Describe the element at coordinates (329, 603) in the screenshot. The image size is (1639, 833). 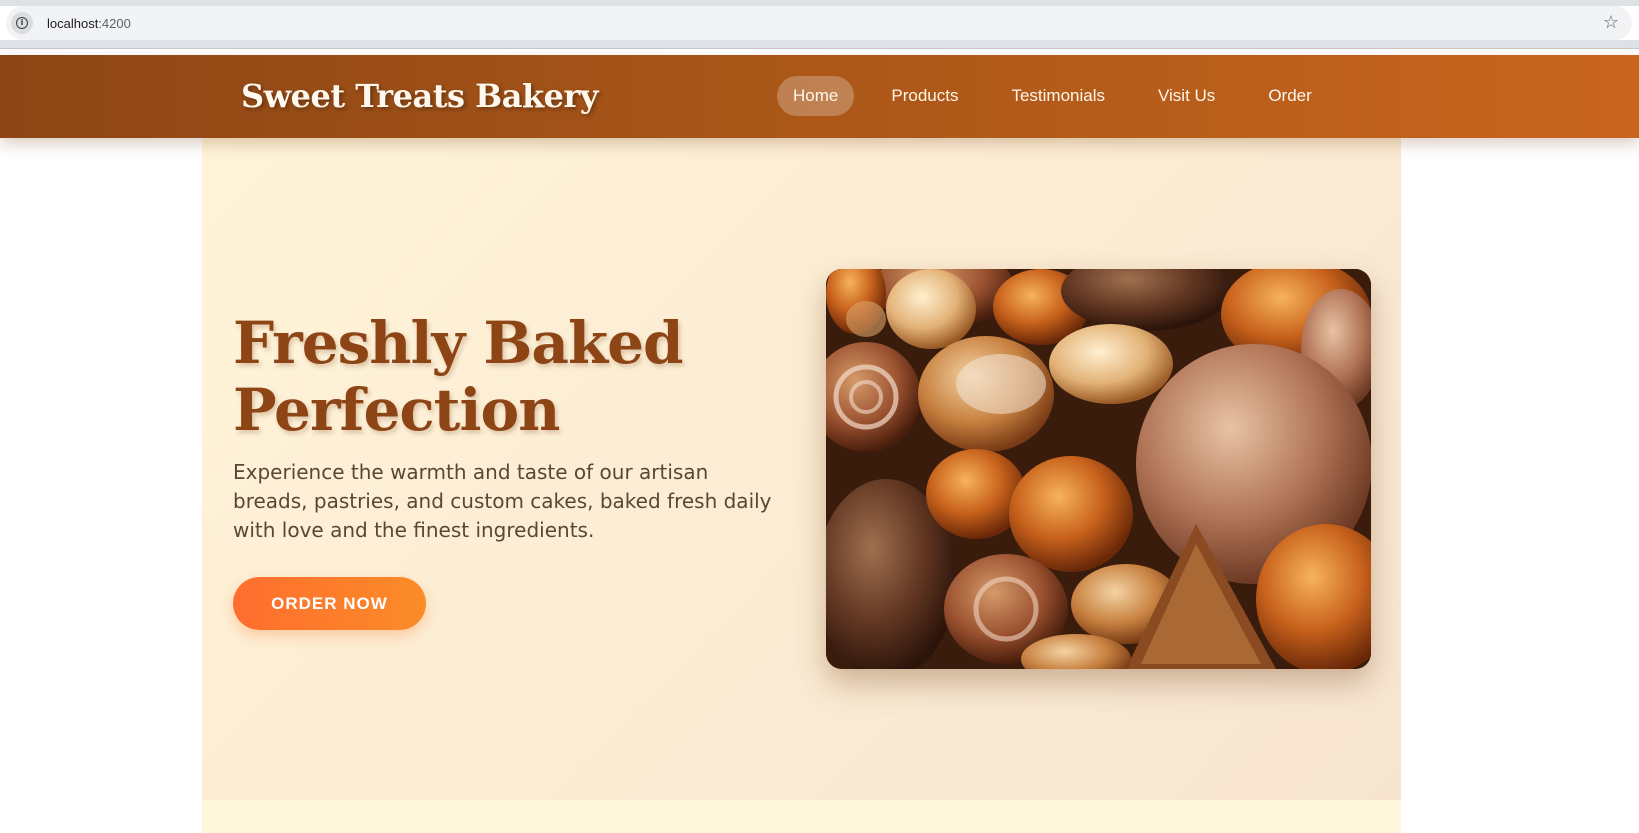
I see `order-now-button: ORDER NOW` at that location.